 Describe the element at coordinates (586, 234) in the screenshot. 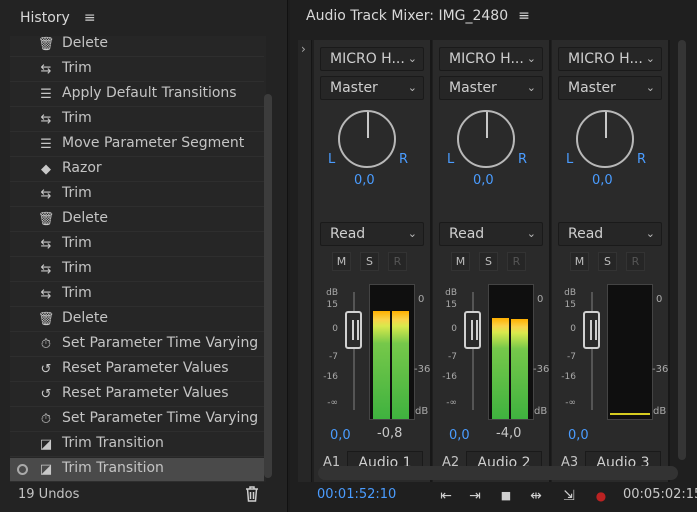

I see `automation-value: Read` at that location.